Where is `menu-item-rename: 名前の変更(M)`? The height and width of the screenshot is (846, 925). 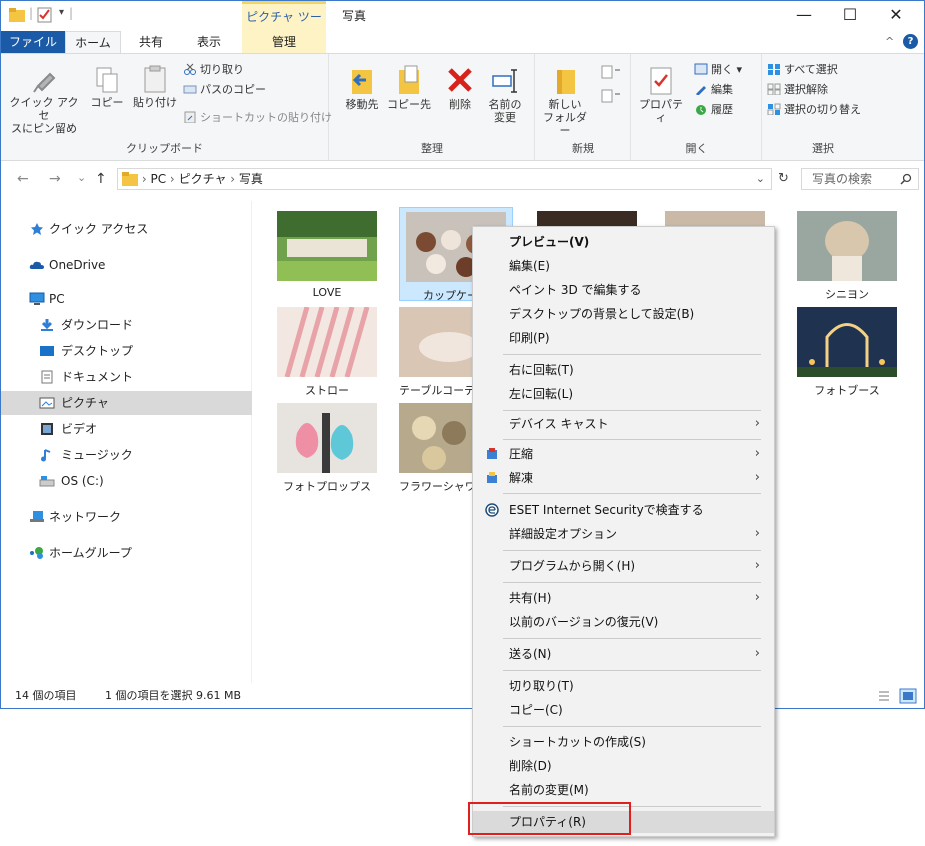 menu-item-rename: 名前の変更(M) is located at coordinates (623, 790).